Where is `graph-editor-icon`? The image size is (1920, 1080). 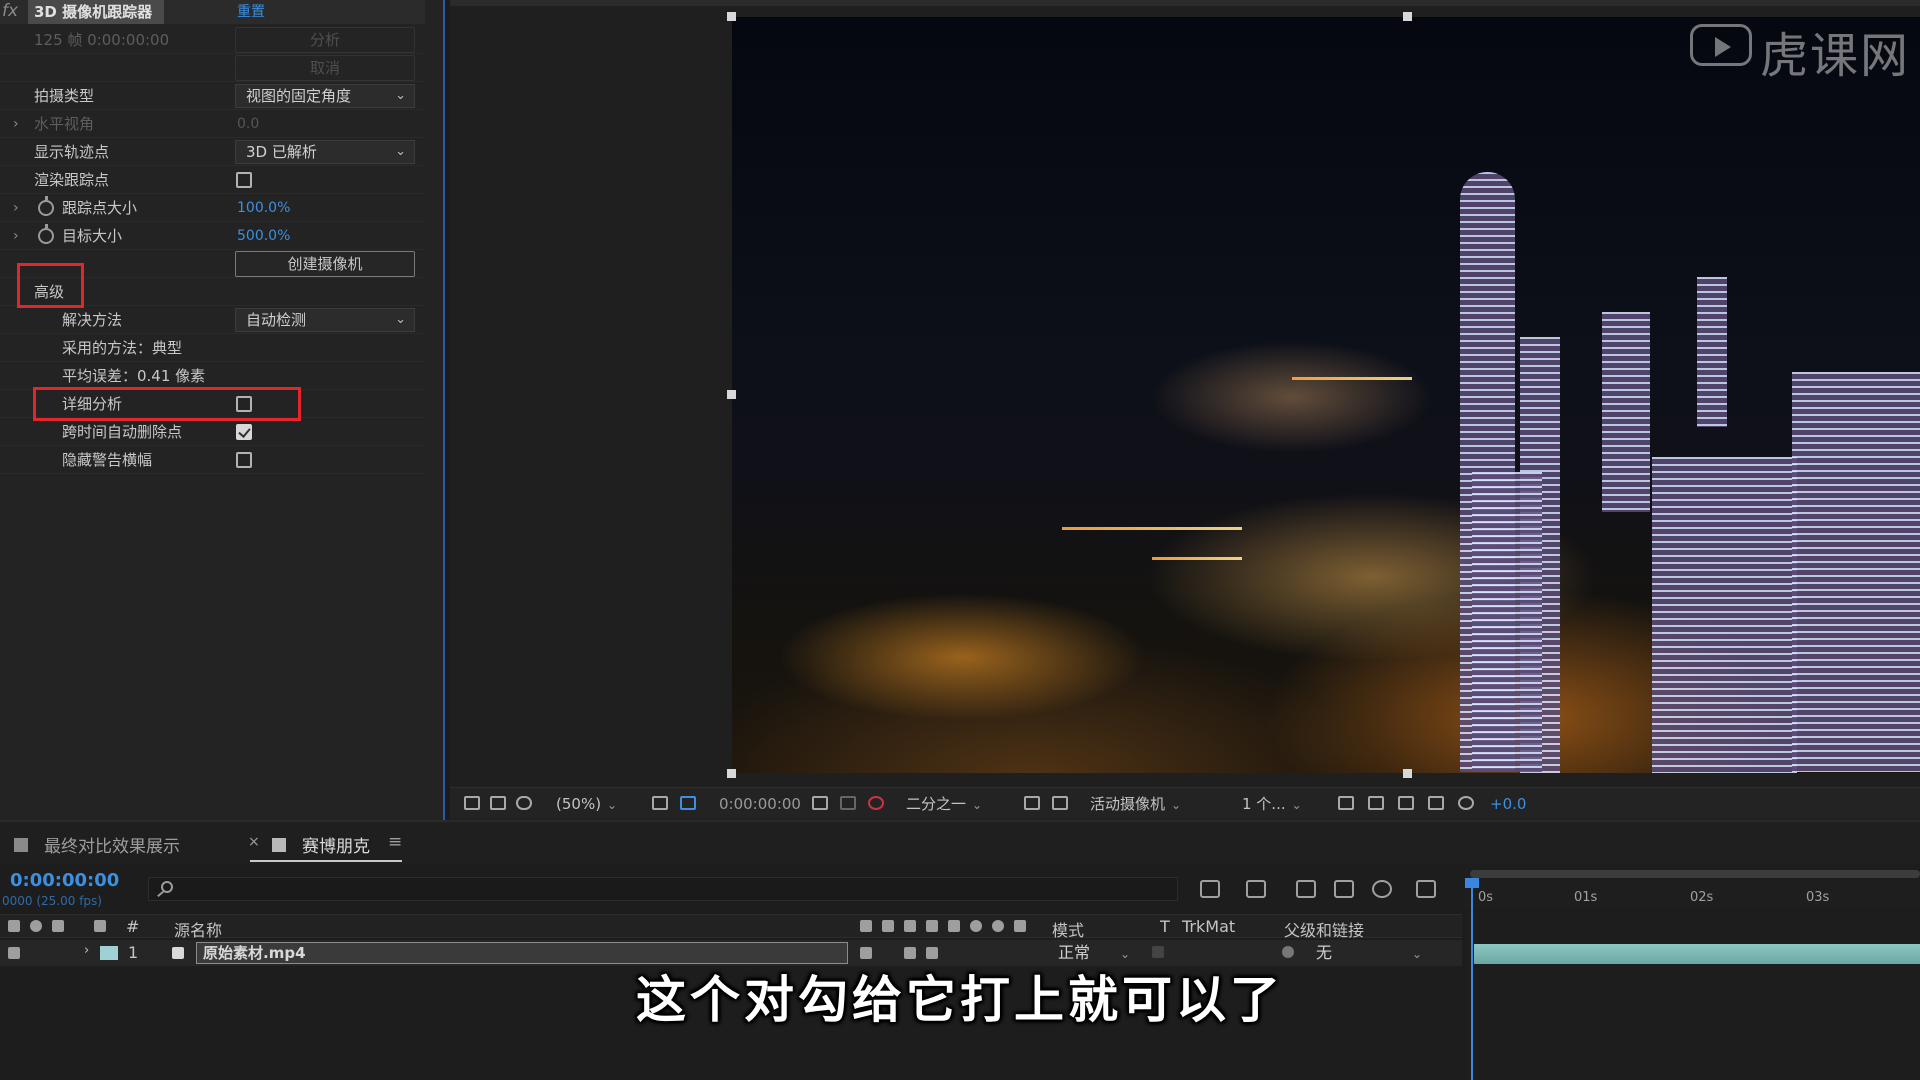
graph-editor-icon is located at coordinates (1426, 889).